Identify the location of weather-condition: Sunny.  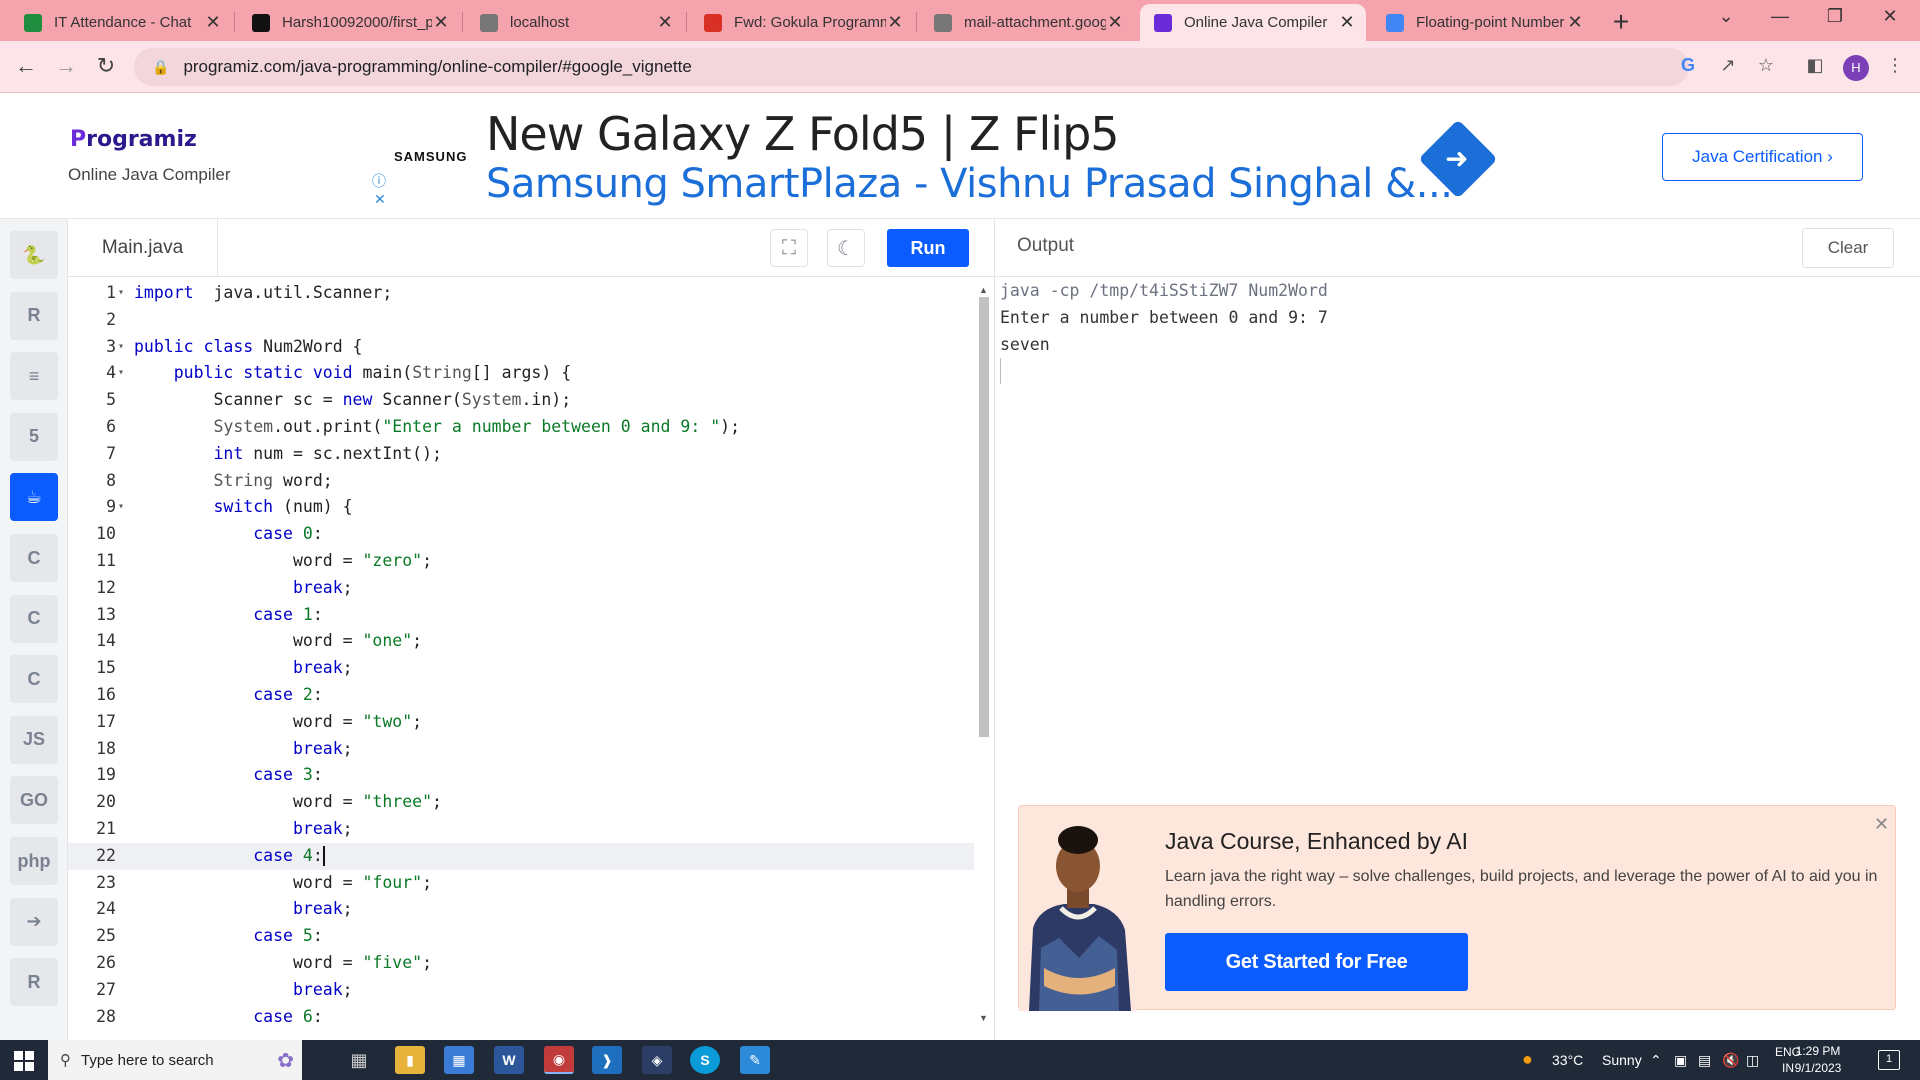
(1622, 1060).